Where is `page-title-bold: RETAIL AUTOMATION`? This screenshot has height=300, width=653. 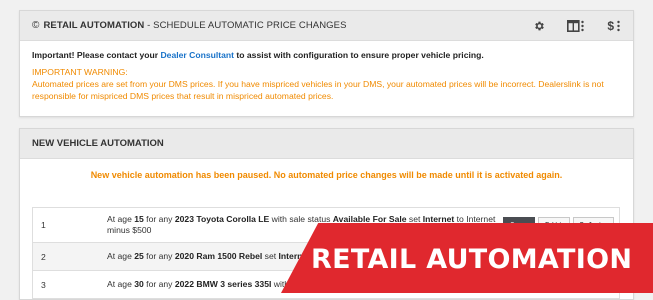 page-title-bold: RETAIL AUTOMATION is located at coordinates (94, 25).